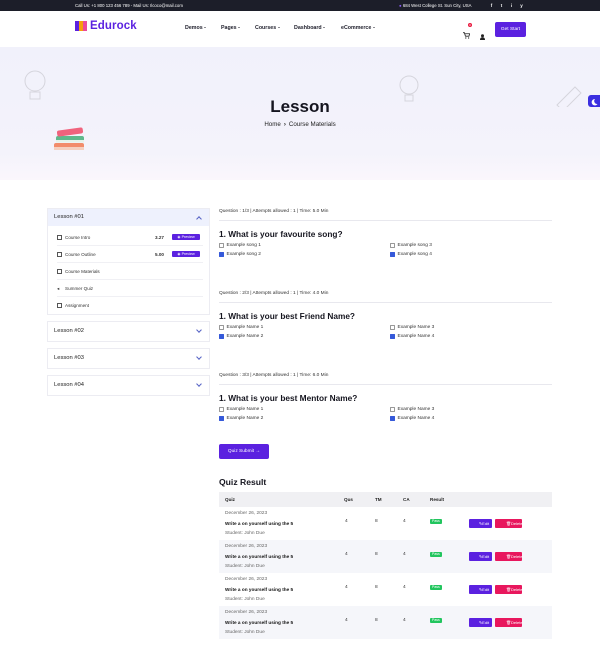  I want to click on twitter-icon: t, so click(501, 5).